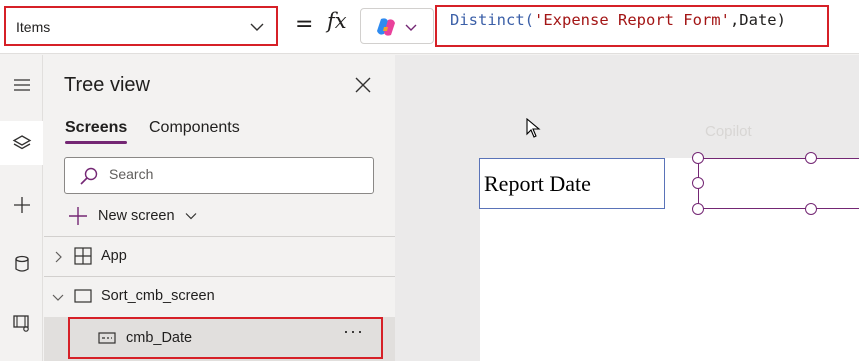  What do you see at coordinates (219, 256) in the screenshot?
I see `tree-node-app: App` at bounding box center [219, 256].